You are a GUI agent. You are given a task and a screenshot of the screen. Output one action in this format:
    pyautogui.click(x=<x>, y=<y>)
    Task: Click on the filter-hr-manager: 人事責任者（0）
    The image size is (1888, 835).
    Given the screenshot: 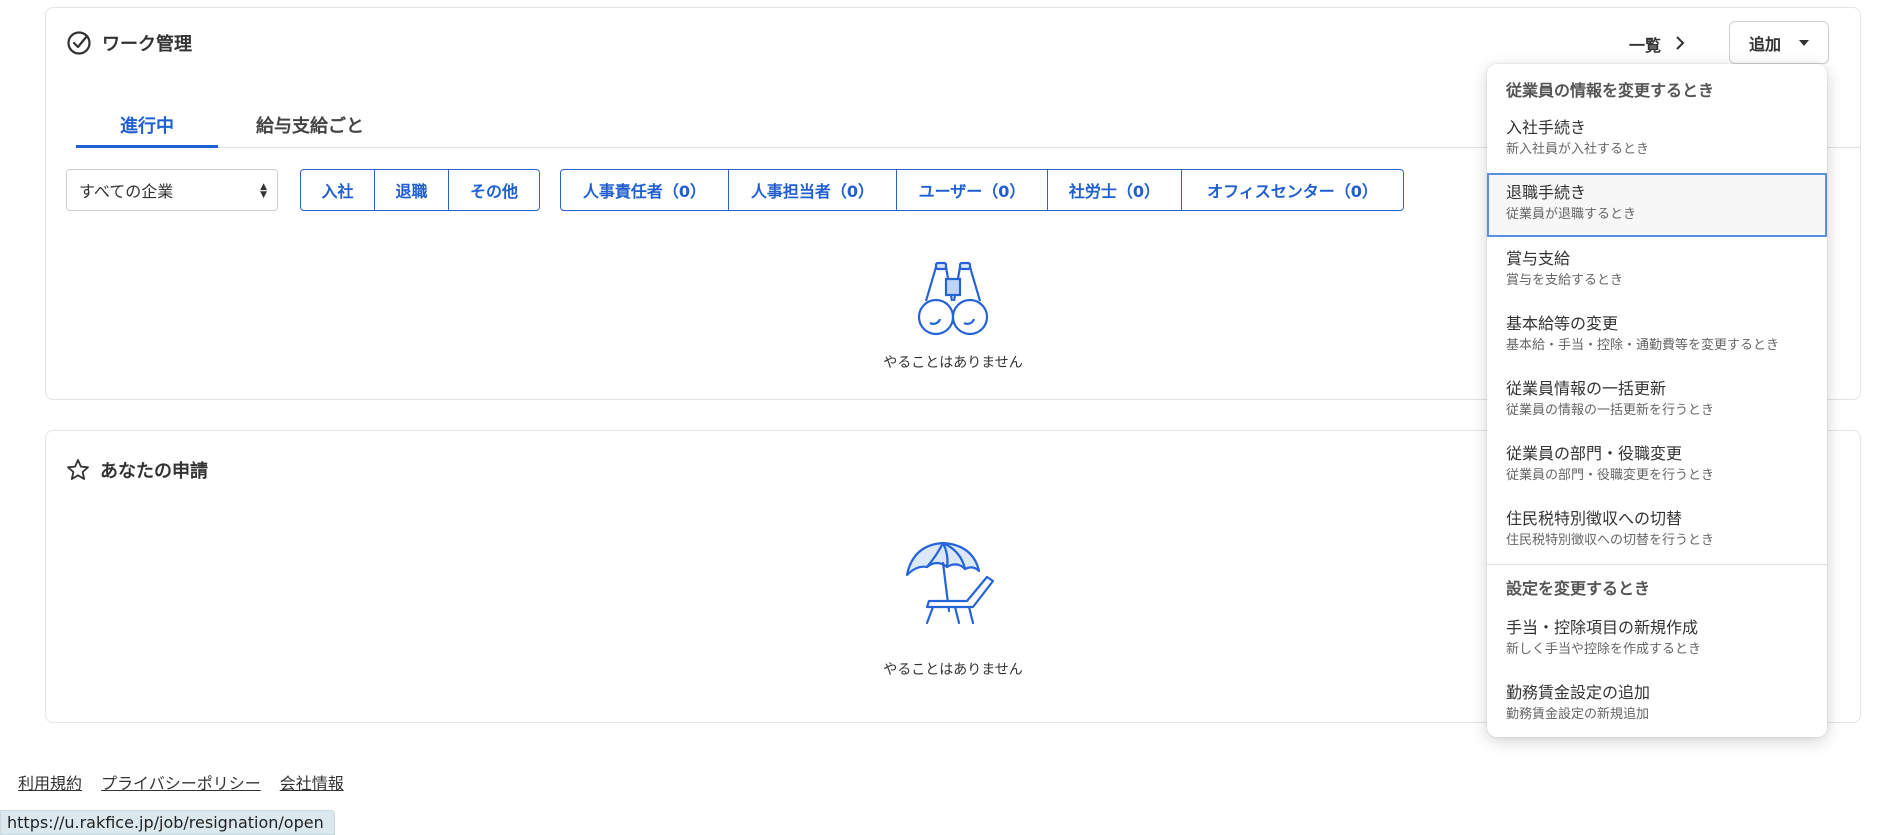 What is the action you would take?
    pyautogui.click(x=645, y=190)
    